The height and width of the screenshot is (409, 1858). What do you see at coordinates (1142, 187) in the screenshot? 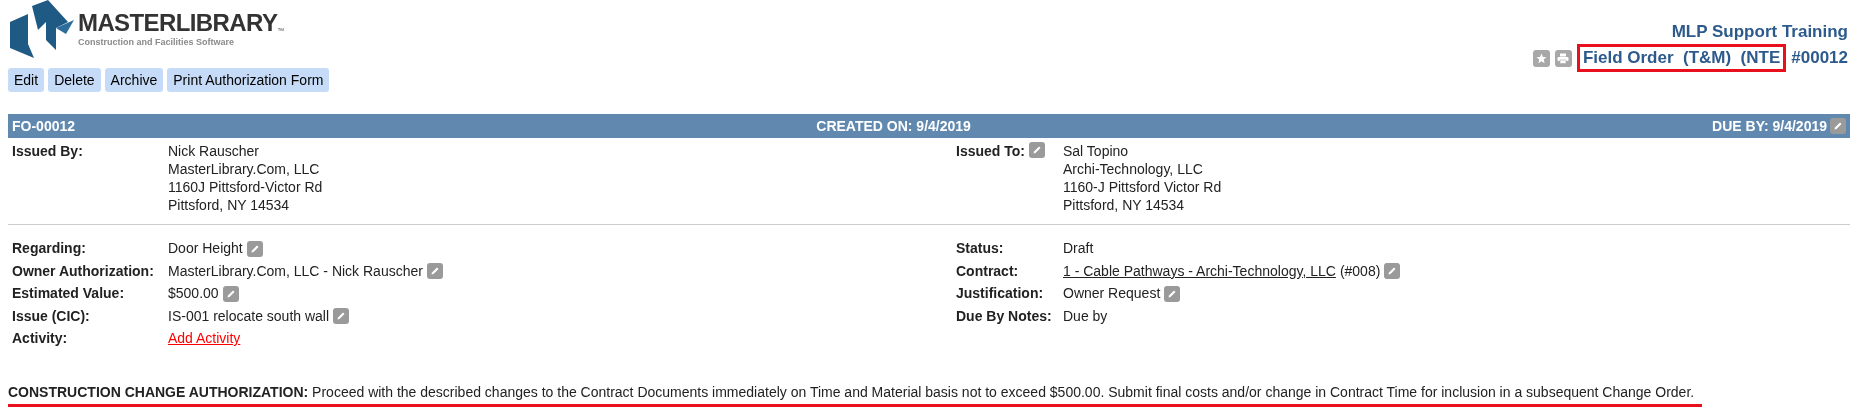
I see `address-line: 1160-J Pittsford Victor Rd` at bounding box center [1142, 187].